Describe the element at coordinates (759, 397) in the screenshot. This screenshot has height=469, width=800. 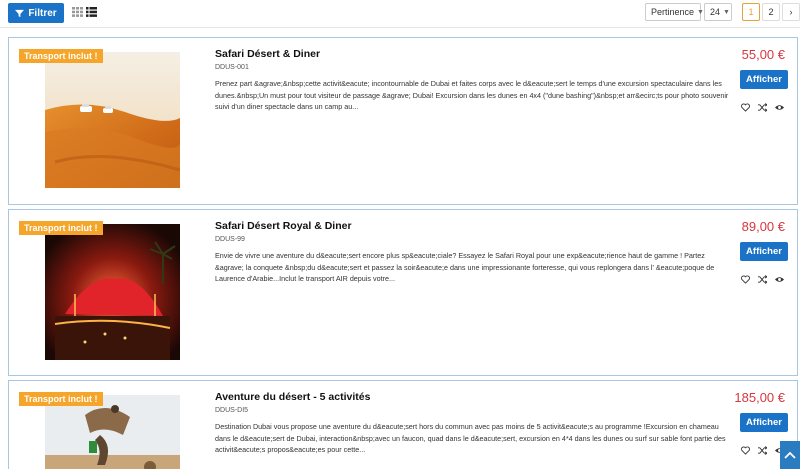
I see `product-price: 185,00 €` at that location.